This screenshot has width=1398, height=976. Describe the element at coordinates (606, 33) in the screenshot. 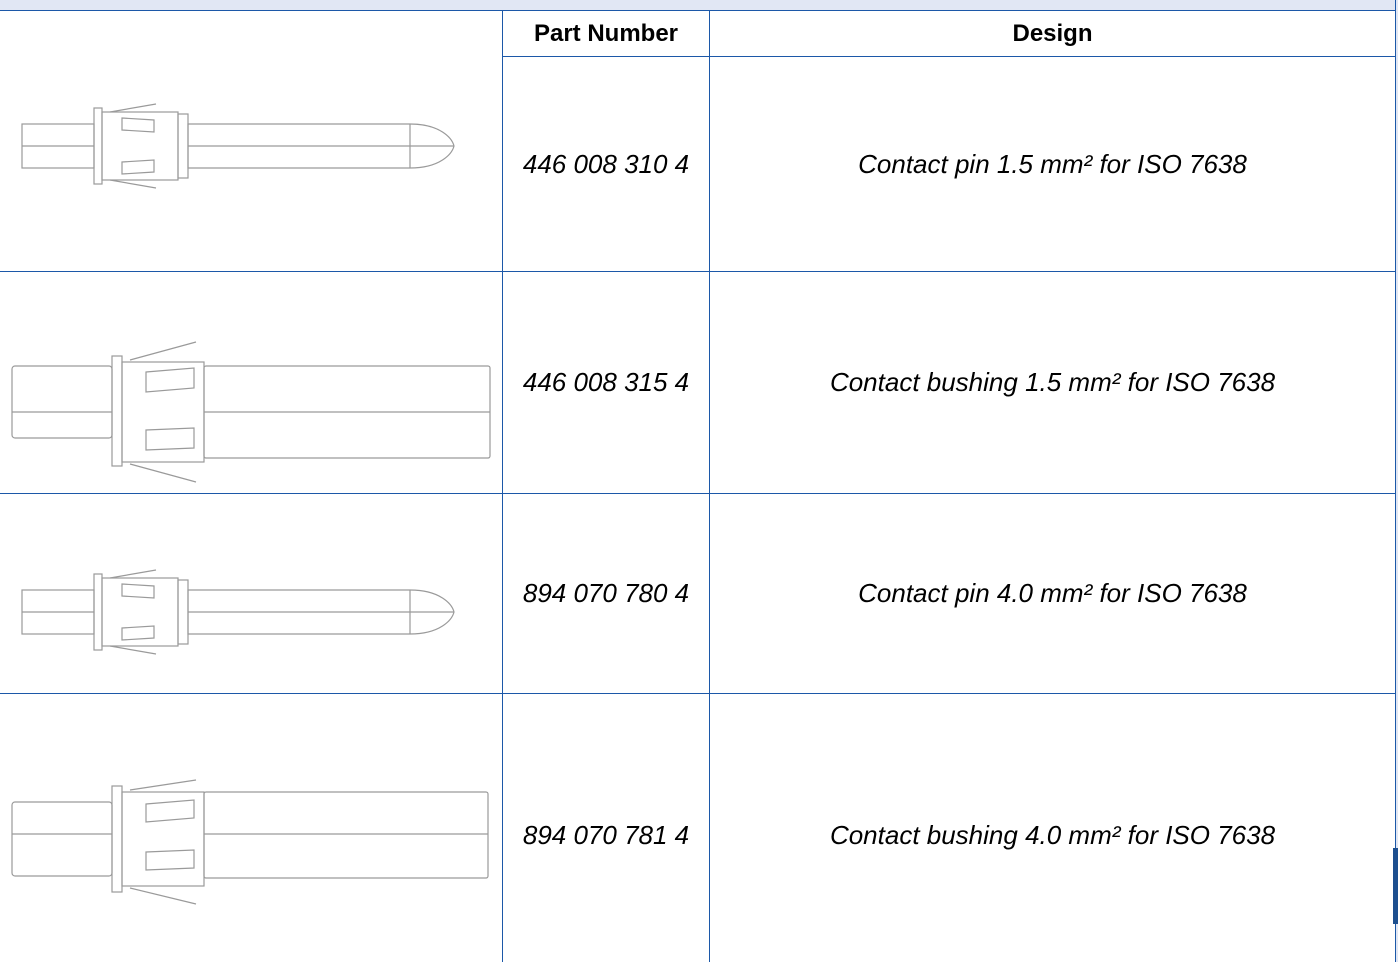

I see `header-part-number: Part Number` at that location.